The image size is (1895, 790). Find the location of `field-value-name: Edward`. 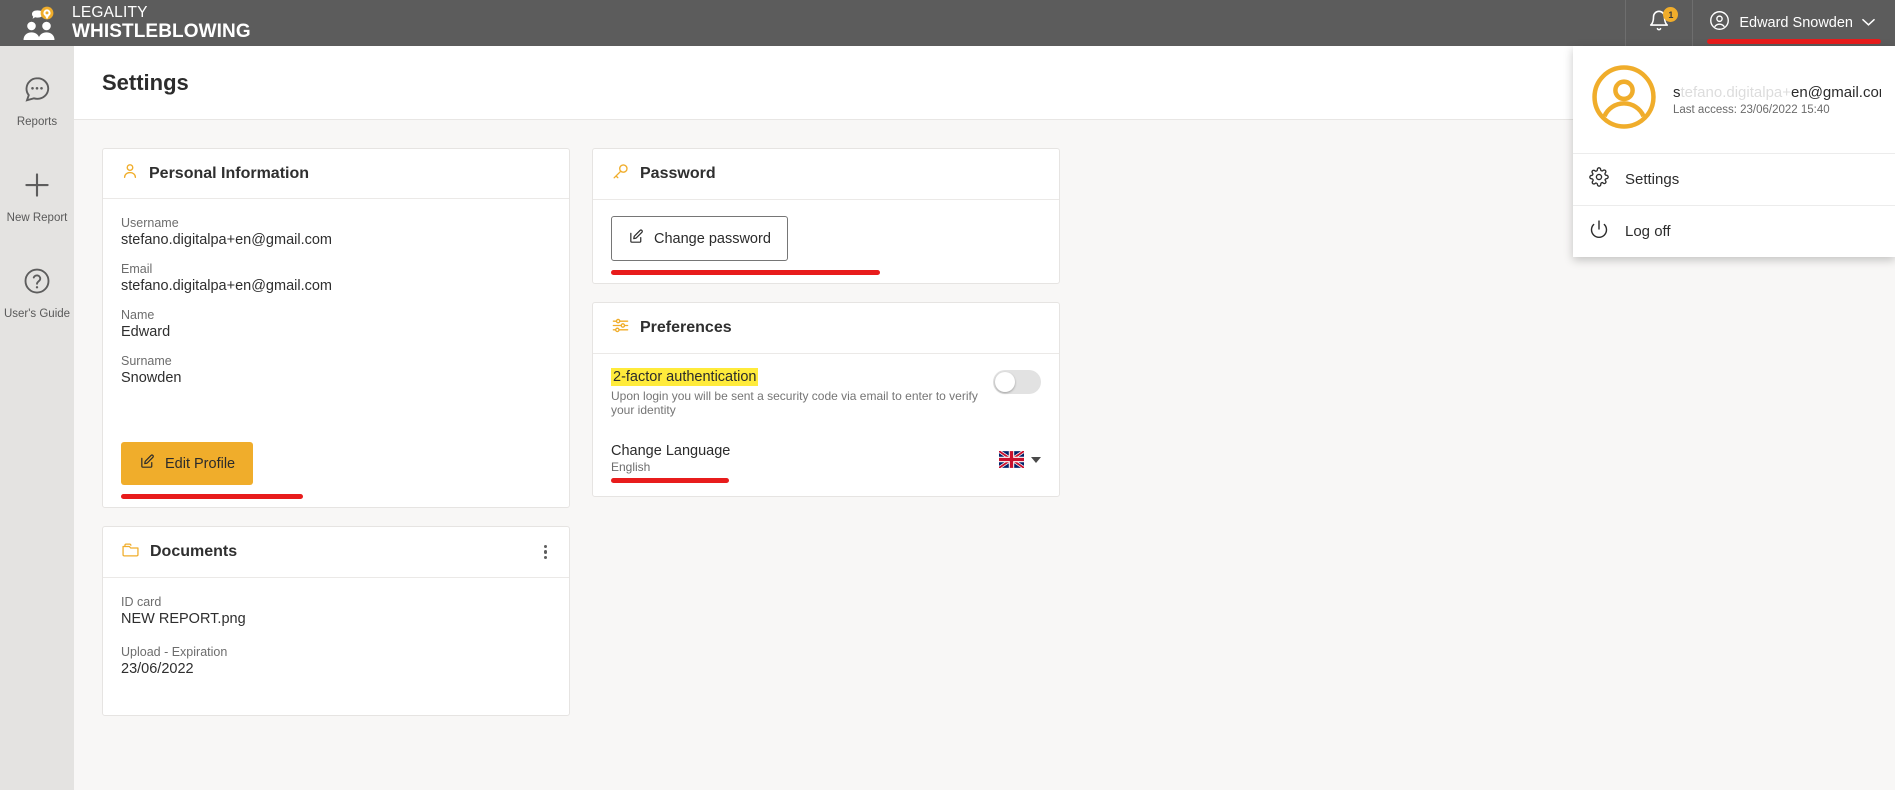

field-value-name: Edward is located at coordinates (146, 332).